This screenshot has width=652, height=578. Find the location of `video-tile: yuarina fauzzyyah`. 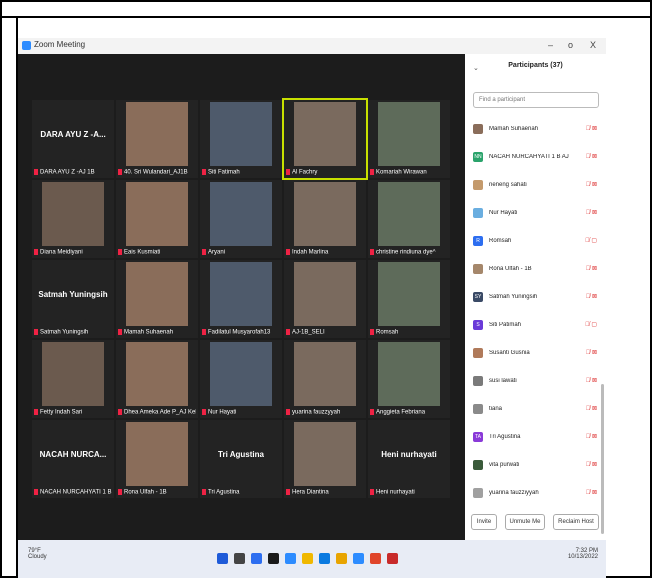

video-tile: yuarina fauzzyyah is located at coordinates (325, 379).